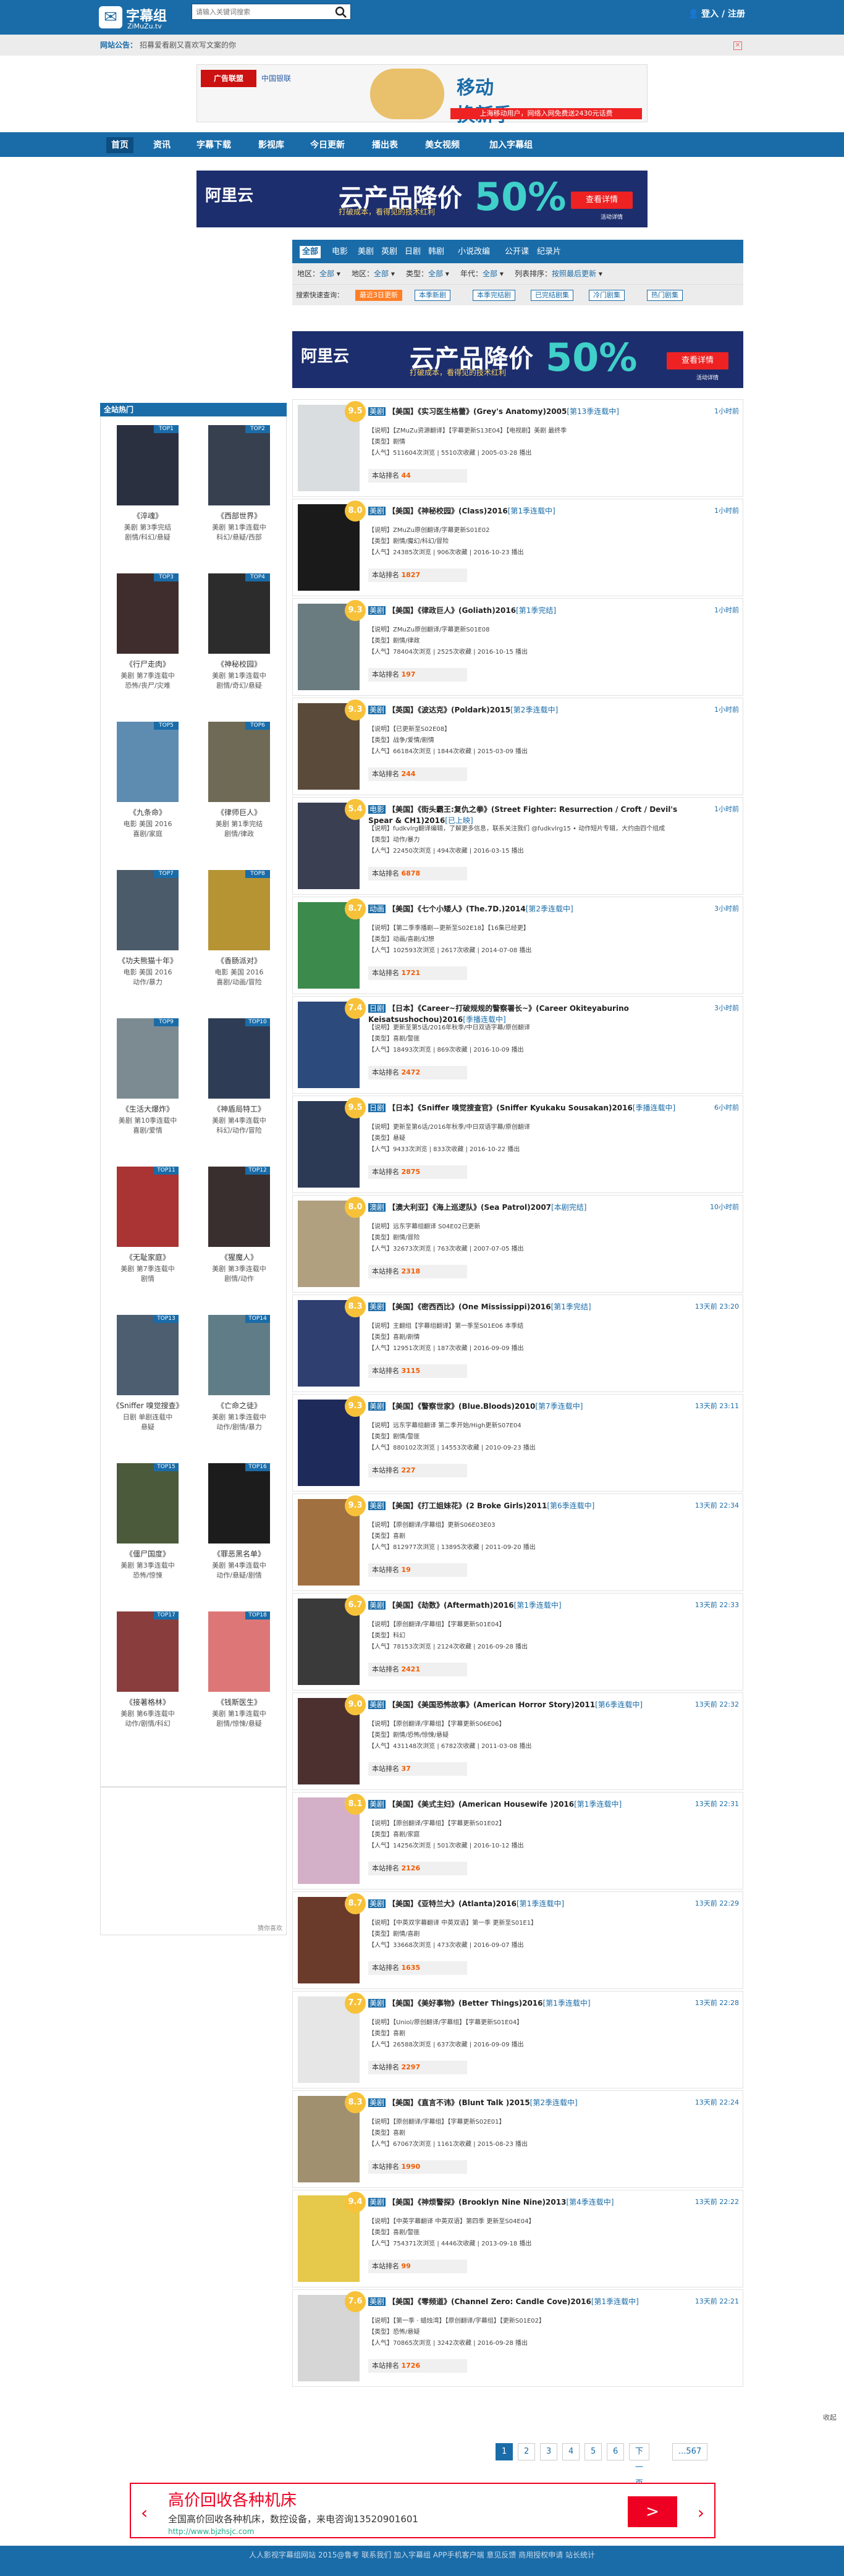  What do you see at coordinates (239, 1355) in the screenshot?
I see `sidebar-poster: TOP14` at bounding box center [239, 1355].